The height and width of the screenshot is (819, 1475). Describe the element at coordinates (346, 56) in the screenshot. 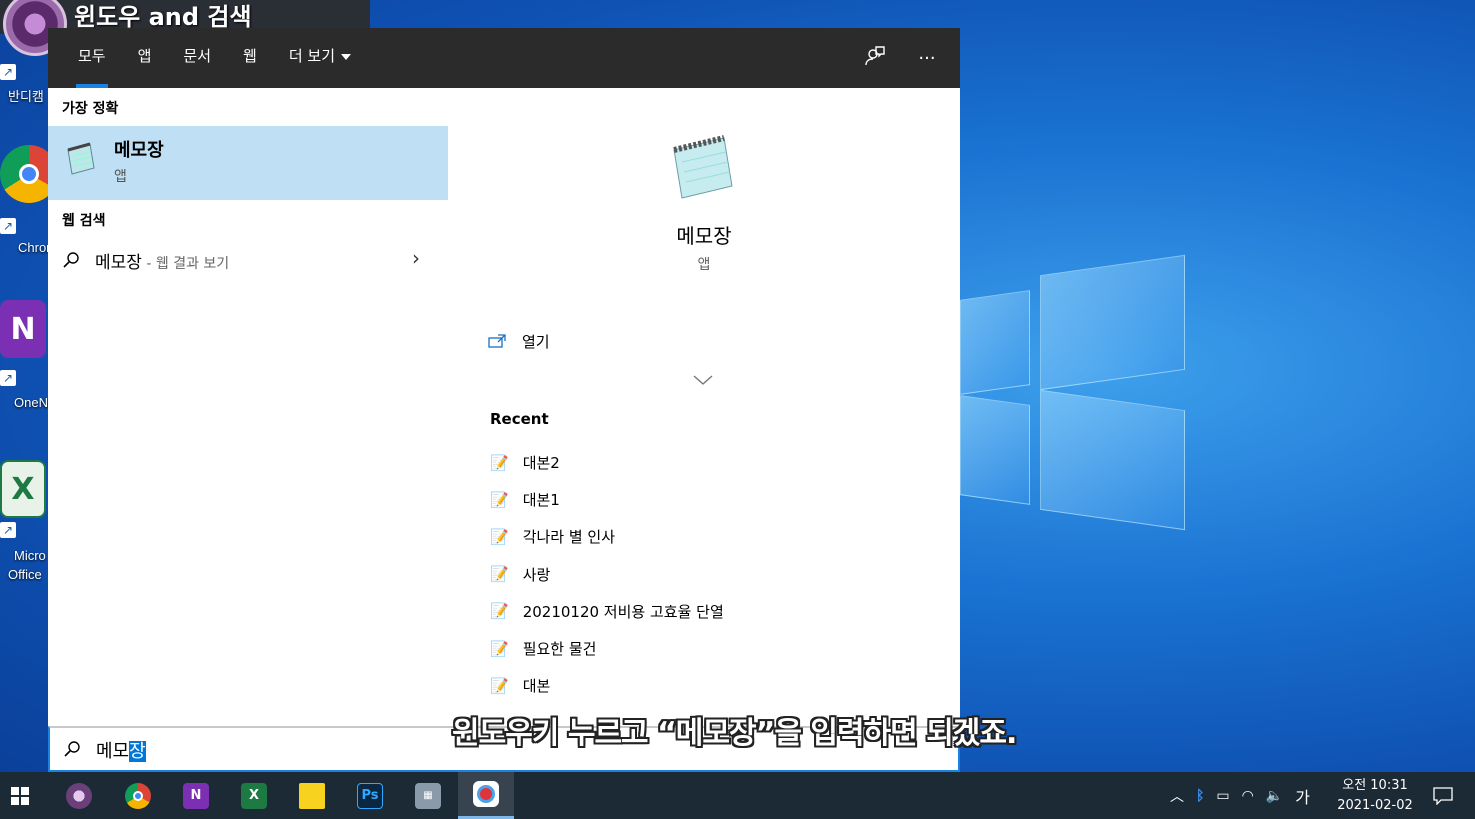

I see `caret-down-icon` at that location.